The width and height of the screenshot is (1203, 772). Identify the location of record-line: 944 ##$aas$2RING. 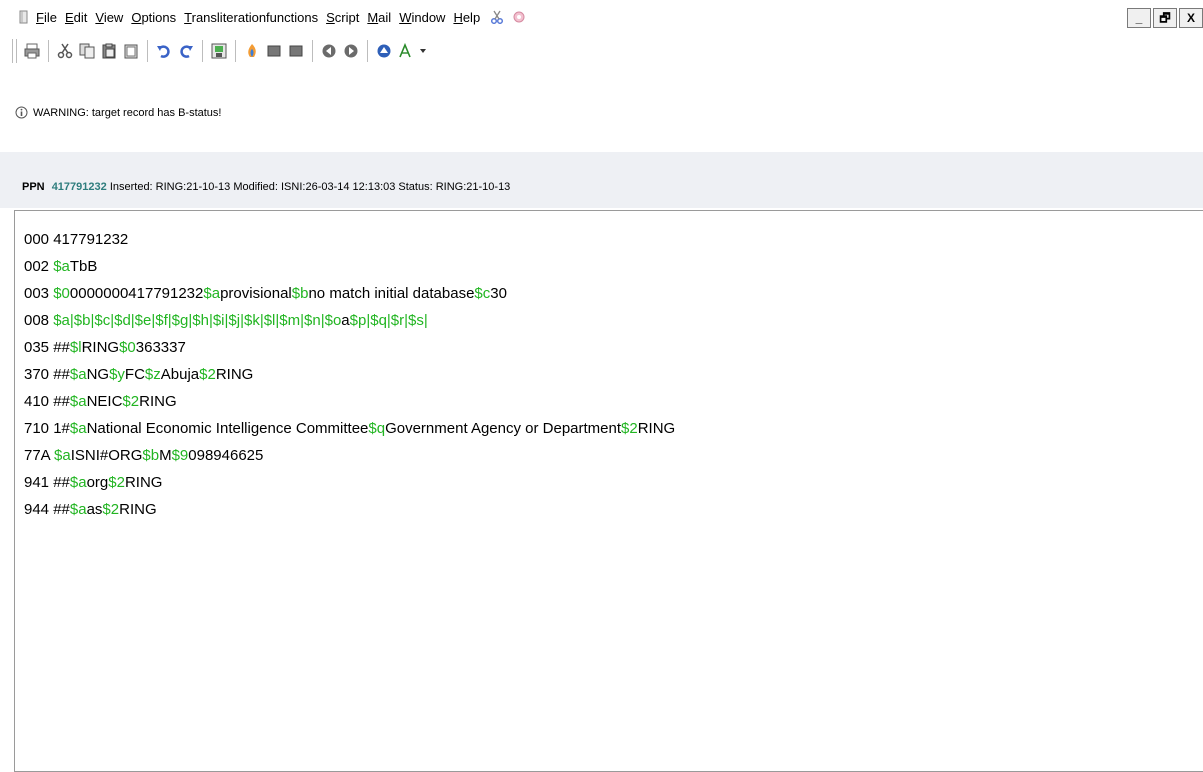
(349, 514).